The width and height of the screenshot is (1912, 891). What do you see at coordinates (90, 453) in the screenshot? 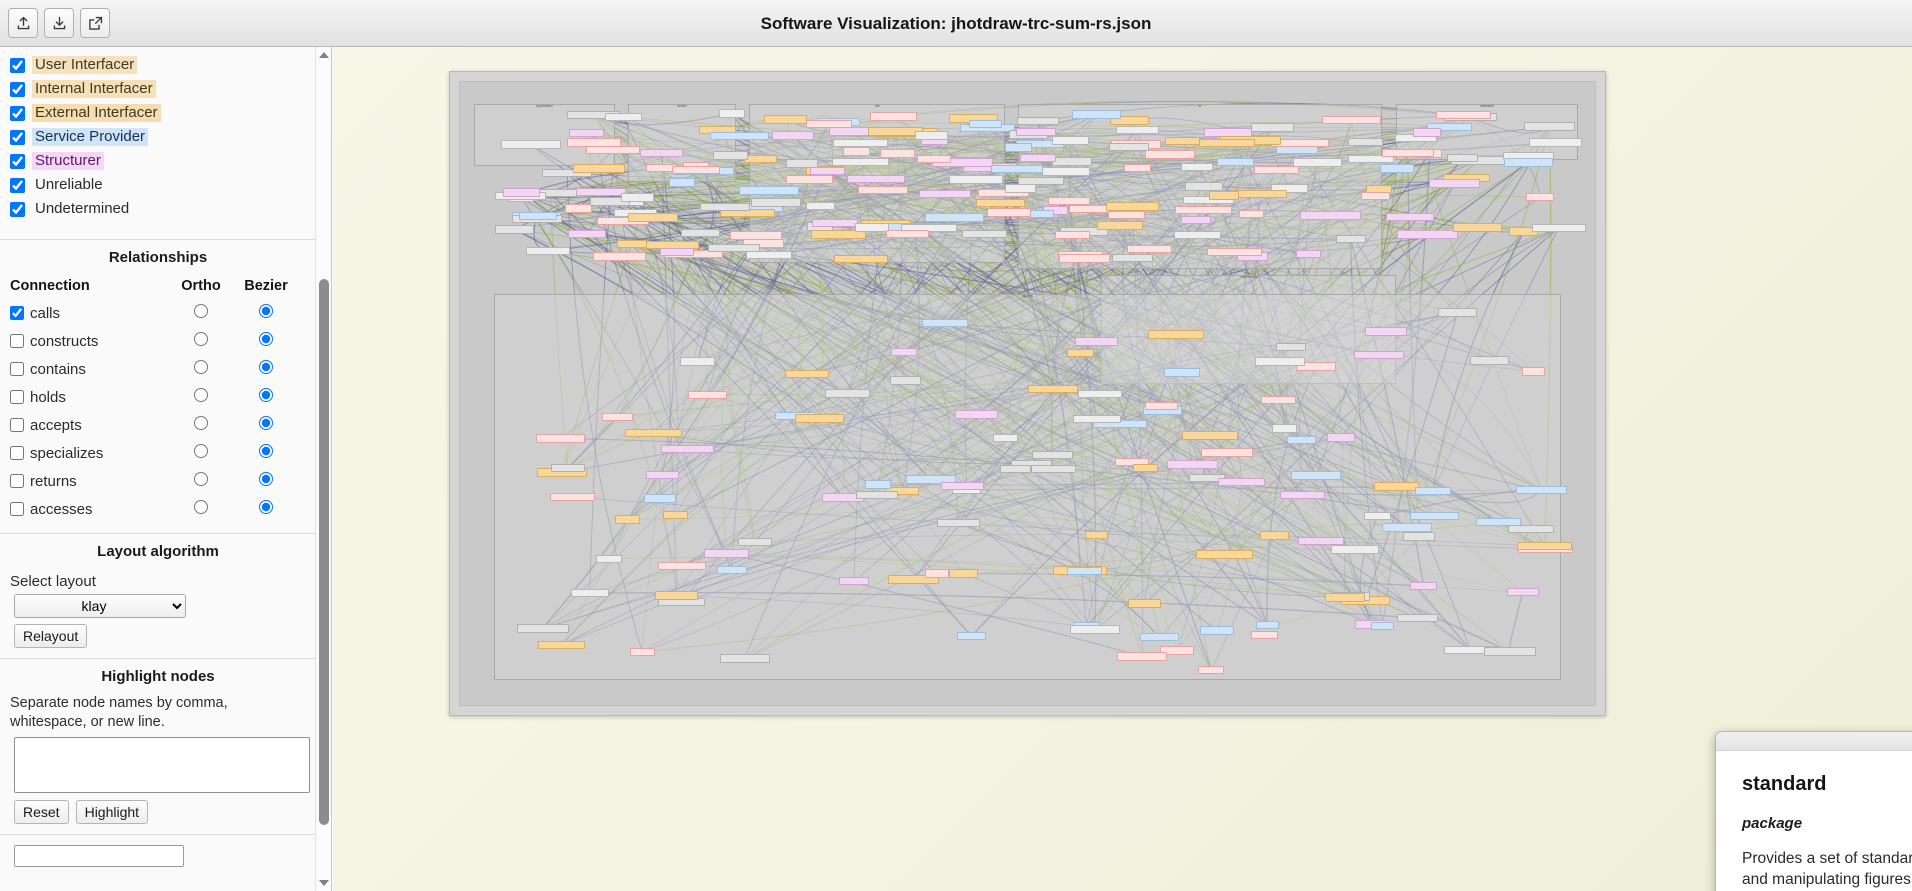
I see `relationship-toggle-cell: specializes` at bounding box center [90, 453].